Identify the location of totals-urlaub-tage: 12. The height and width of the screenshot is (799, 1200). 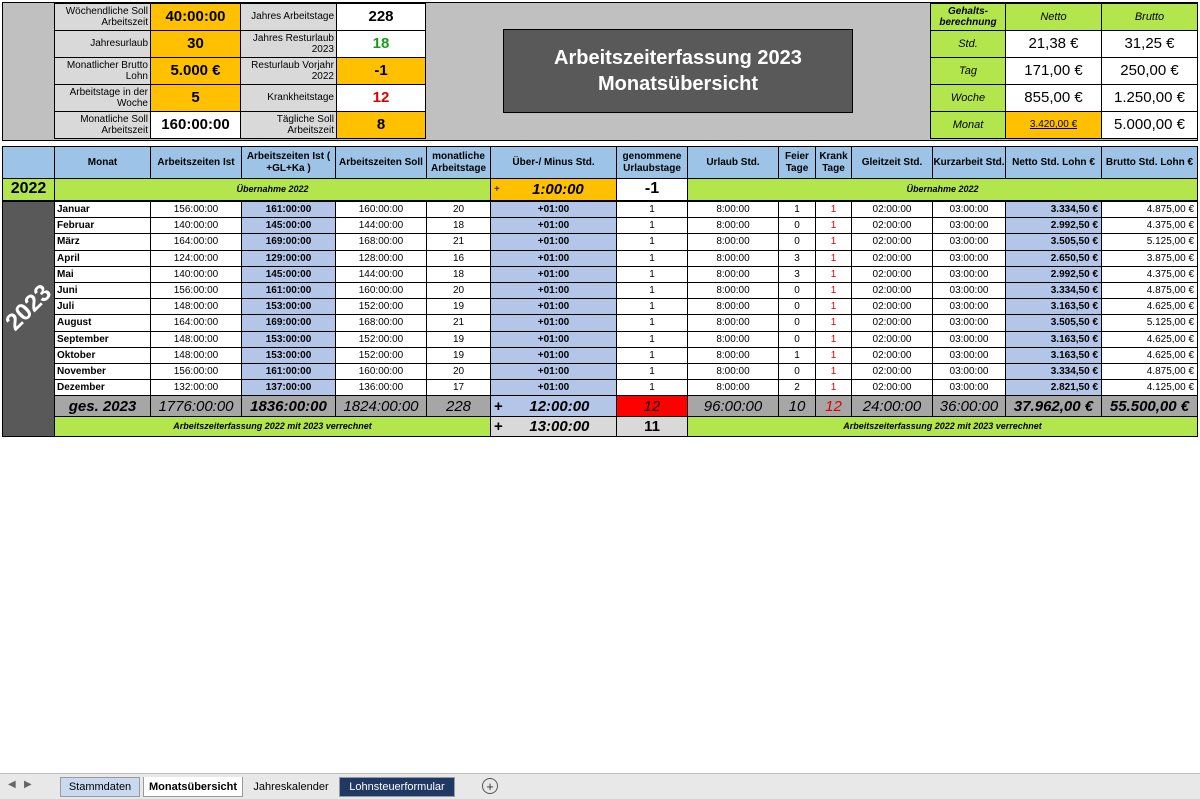
(652, 406).